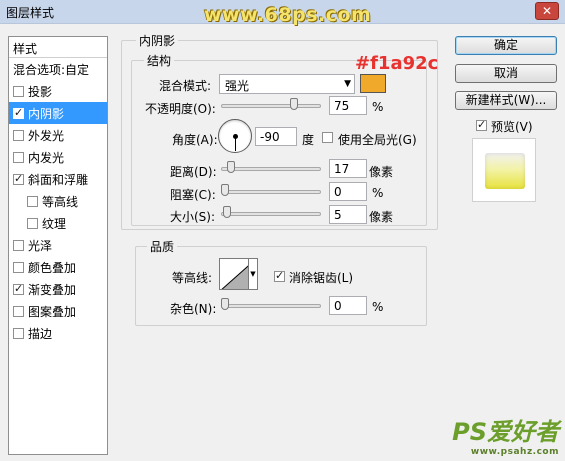  Describe the element at coordinates (46, 135) in the screenshot. I see `style-item-label: 外发光` at that location.